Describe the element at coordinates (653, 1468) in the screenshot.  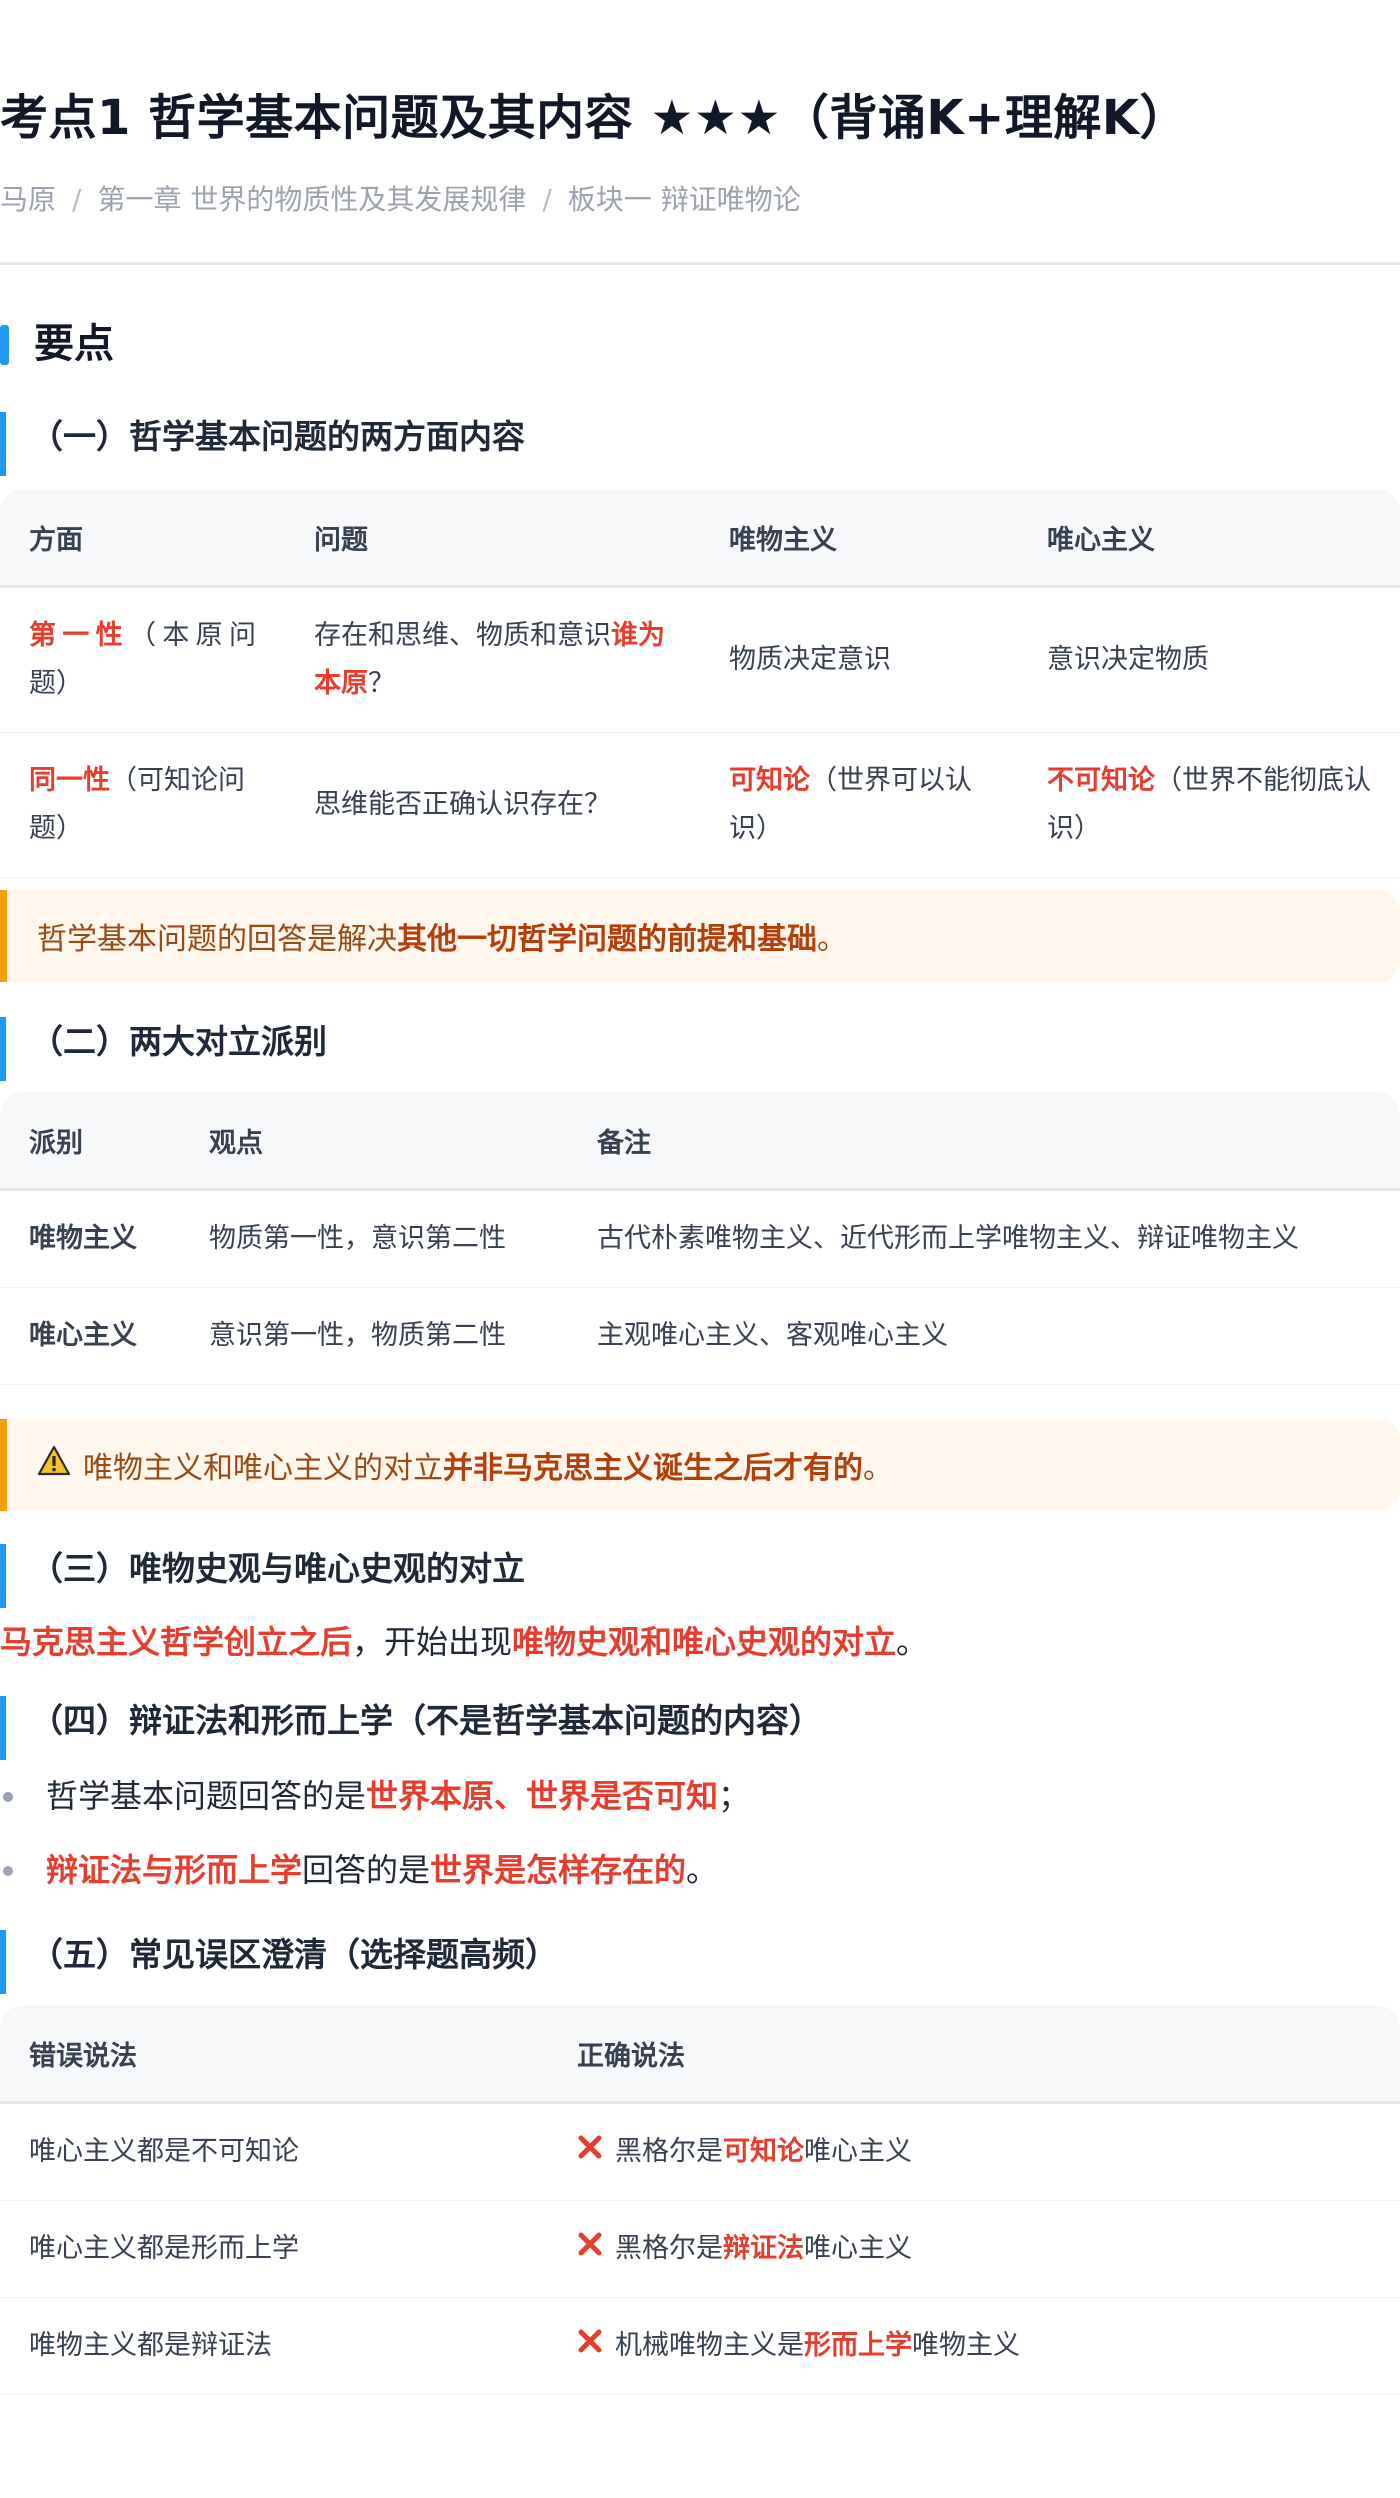
I see `note-bold-text: 并非马克思主义诞生之后才有的` at that location.